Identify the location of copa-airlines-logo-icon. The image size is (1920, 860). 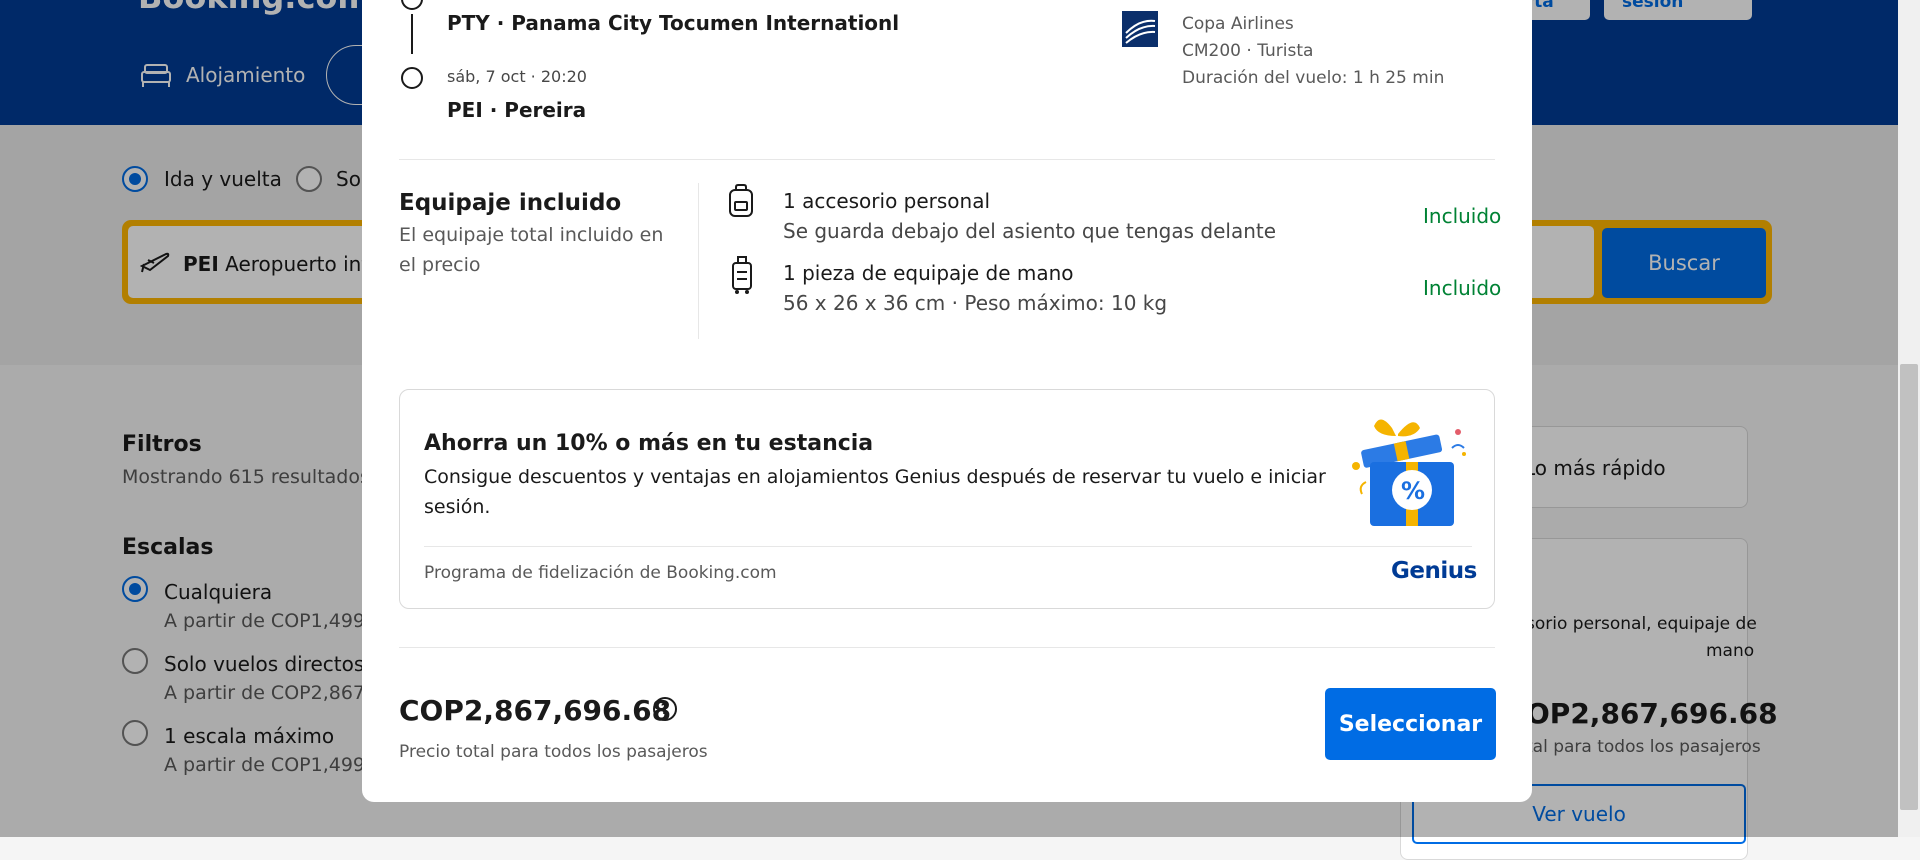
(1140, 29).